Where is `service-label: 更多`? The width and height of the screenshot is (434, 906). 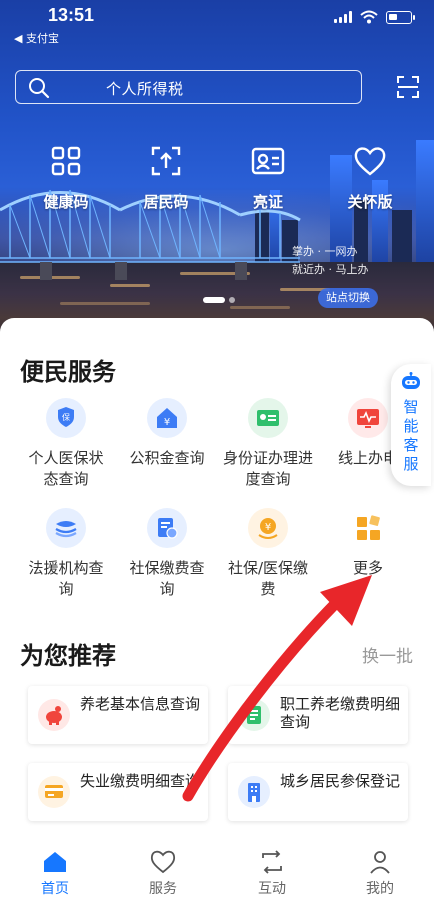 service-label: 更多 is located at coordinates (367, 568).